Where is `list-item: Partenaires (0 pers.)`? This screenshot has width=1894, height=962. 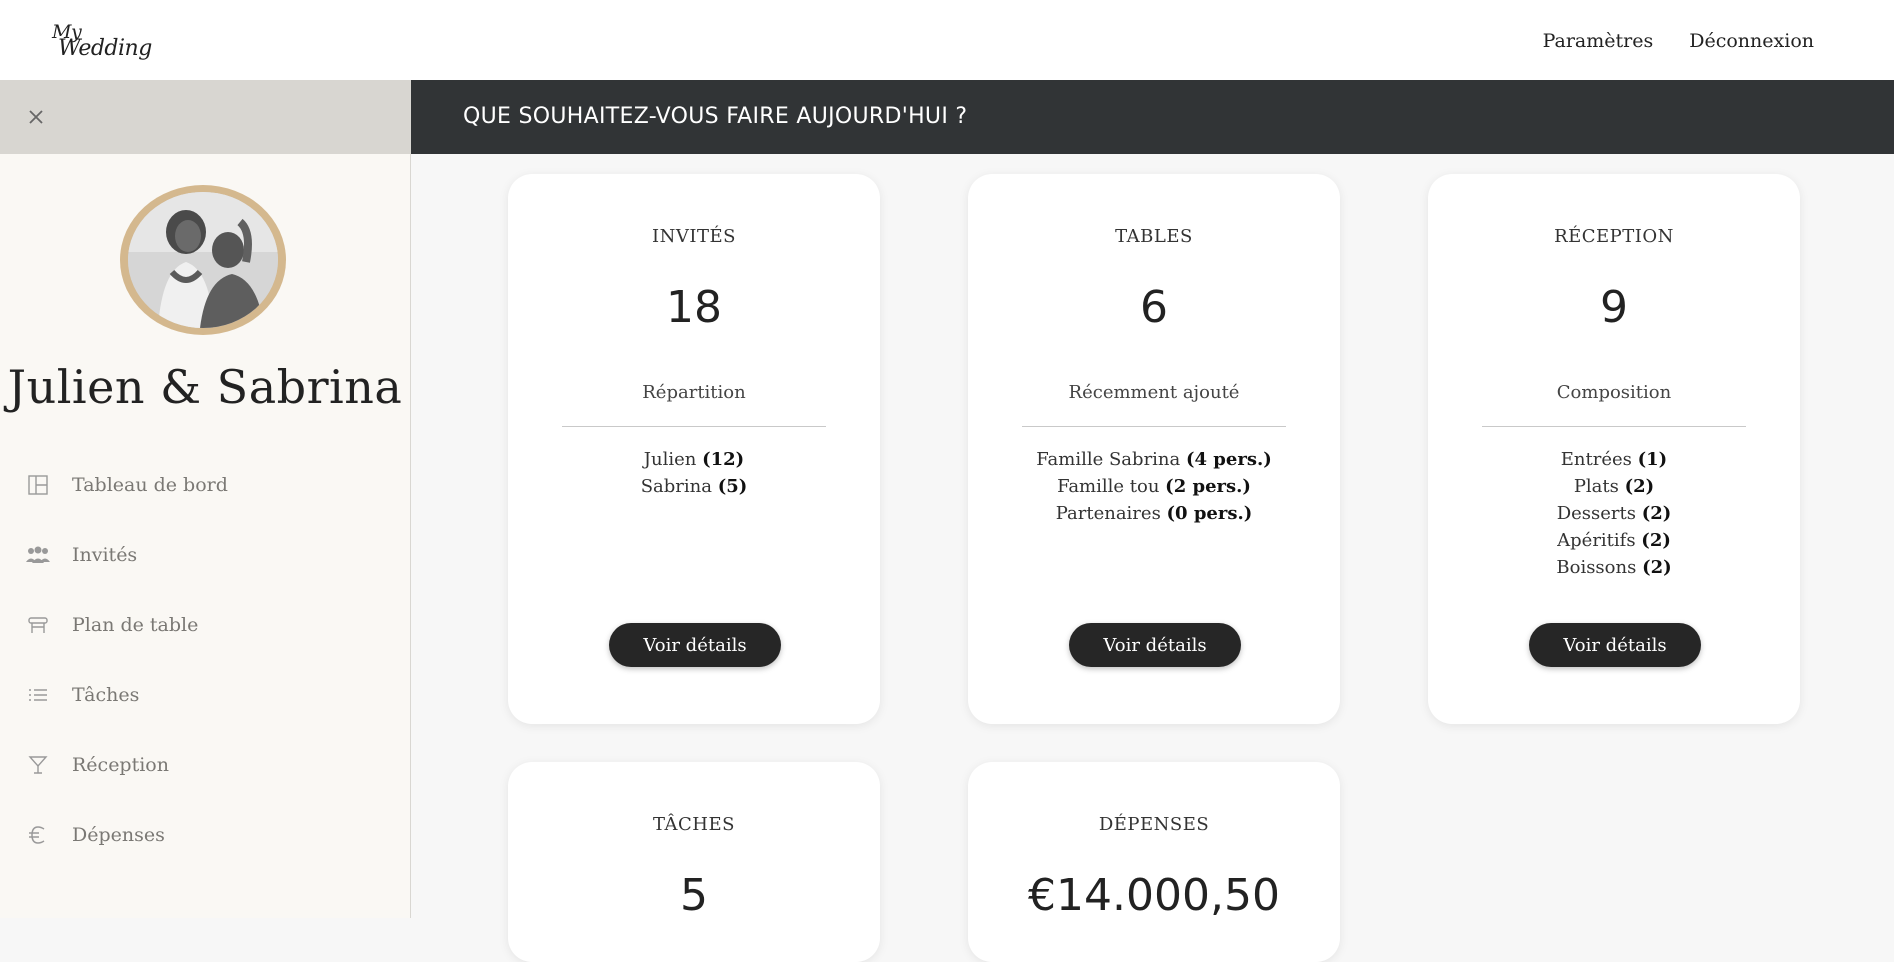 list-item: Partenaires (0 pers.) is located at coordinates (1154, 513).